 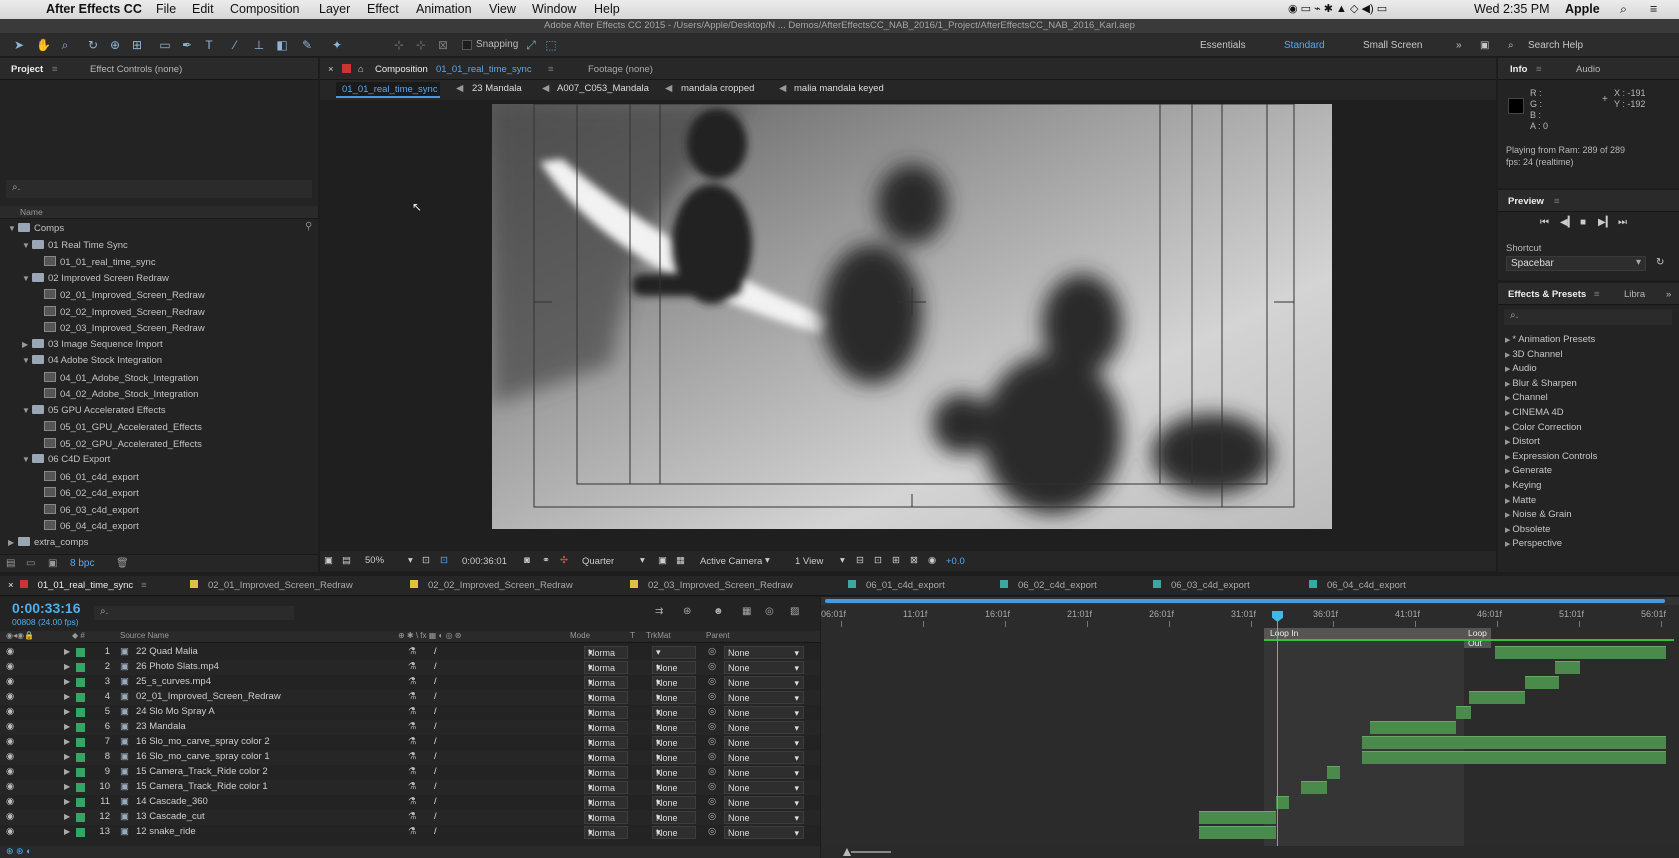 What do you see at coordinates (166, 9) in the screenshot?
I see `menu-file: File` at bounding box center [166, 9].